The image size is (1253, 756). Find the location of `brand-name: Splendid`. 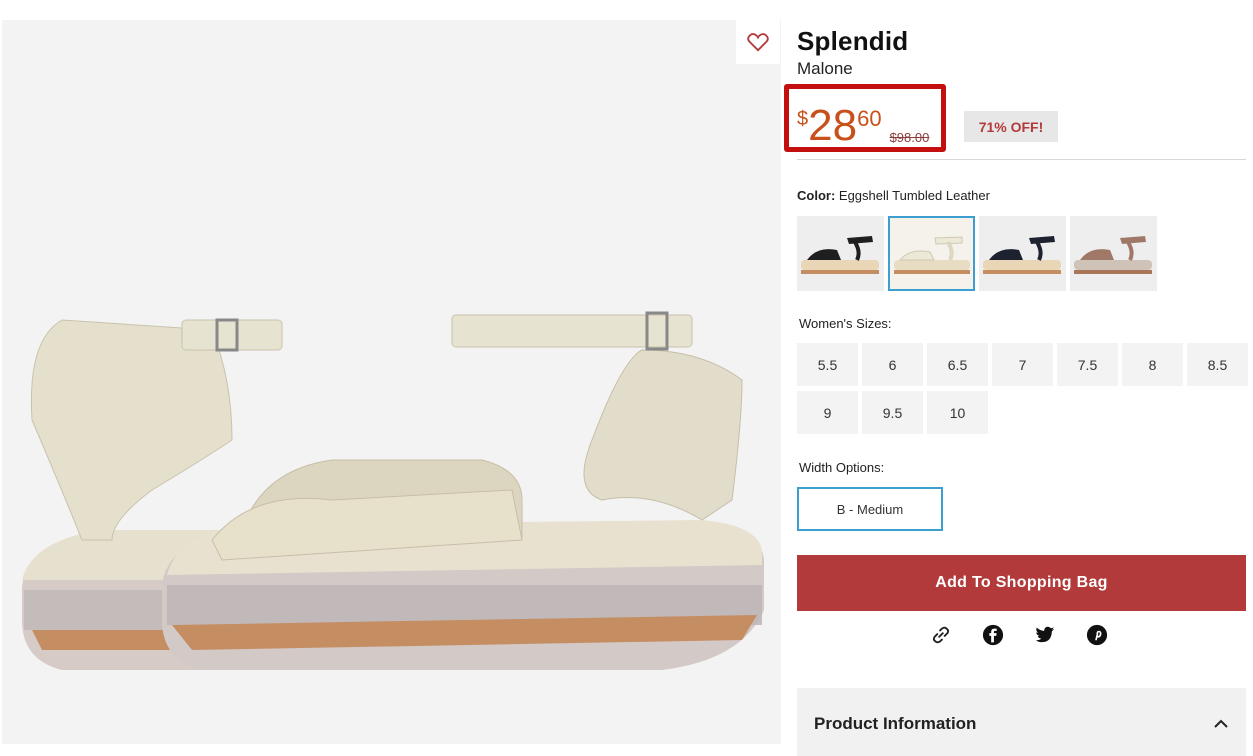

brand-name: Splendid is located at coordinates (1021, 41).